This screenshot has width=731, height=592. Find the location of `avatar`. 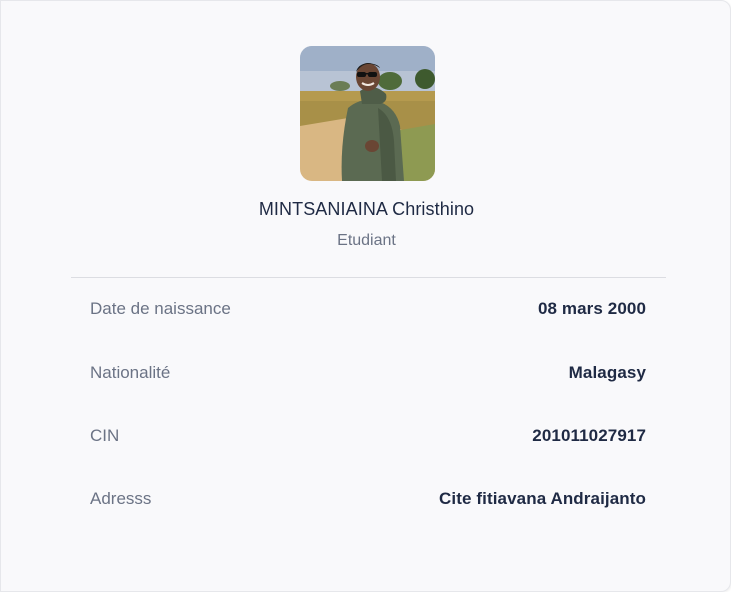

avatar is located at coordinates (367, 113).